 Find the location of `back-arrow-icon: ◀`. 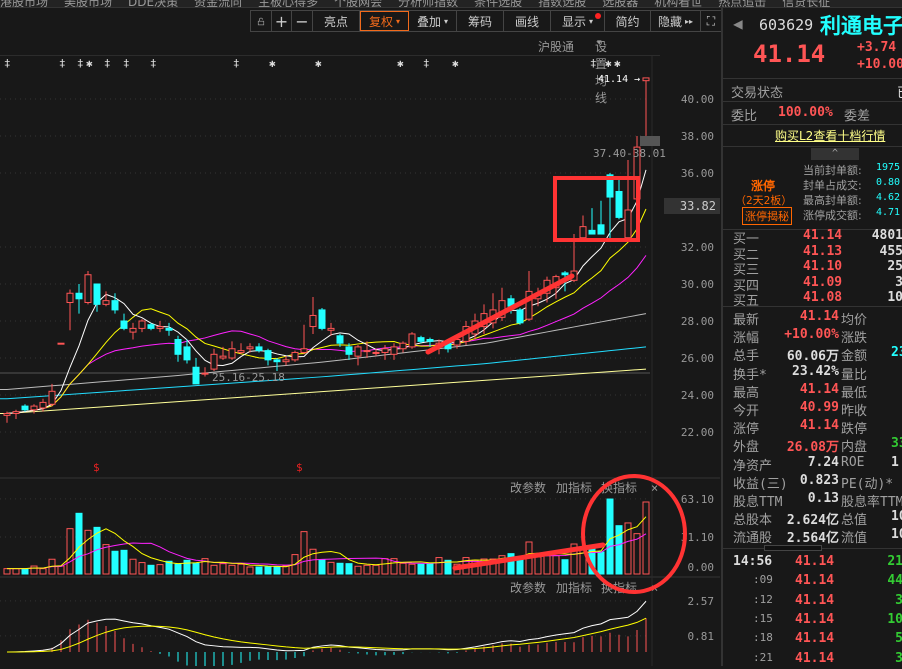

back-arrow-icon: ◀ is located at coordinates (738, 23).